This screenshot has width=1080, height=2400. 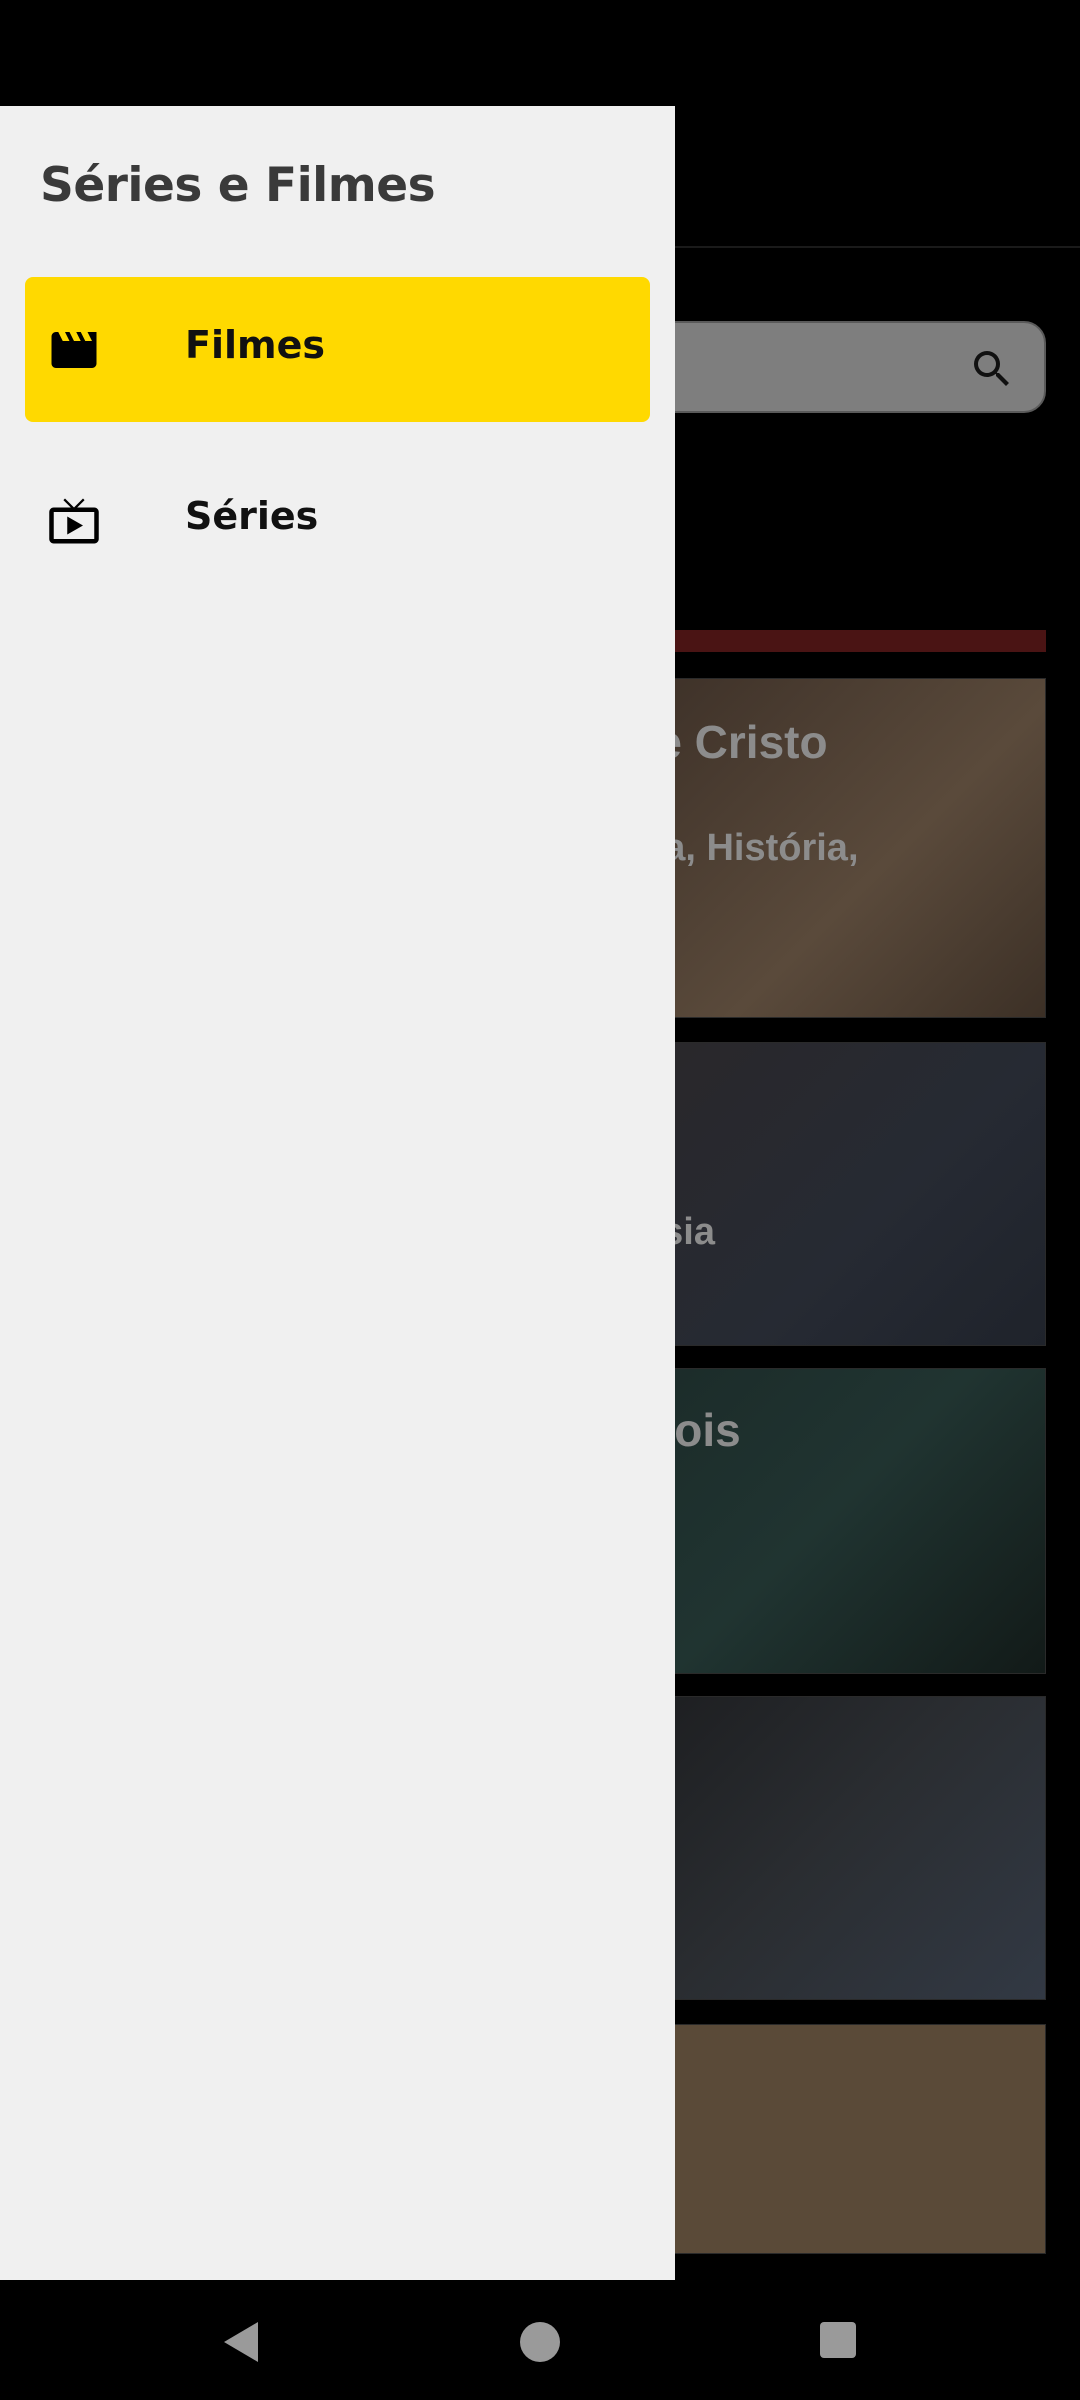 I want to click on movie-clapperboard-icon, so click(x=74, y=350).